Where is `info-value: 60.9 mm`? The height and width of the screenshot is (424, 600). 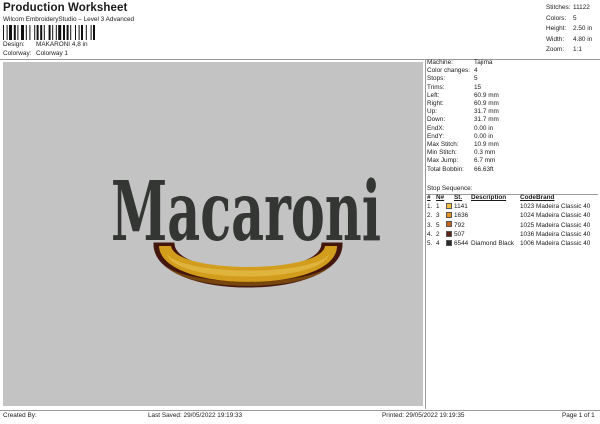 info-value: 60.9 mm is located at coordinates (486, 95).